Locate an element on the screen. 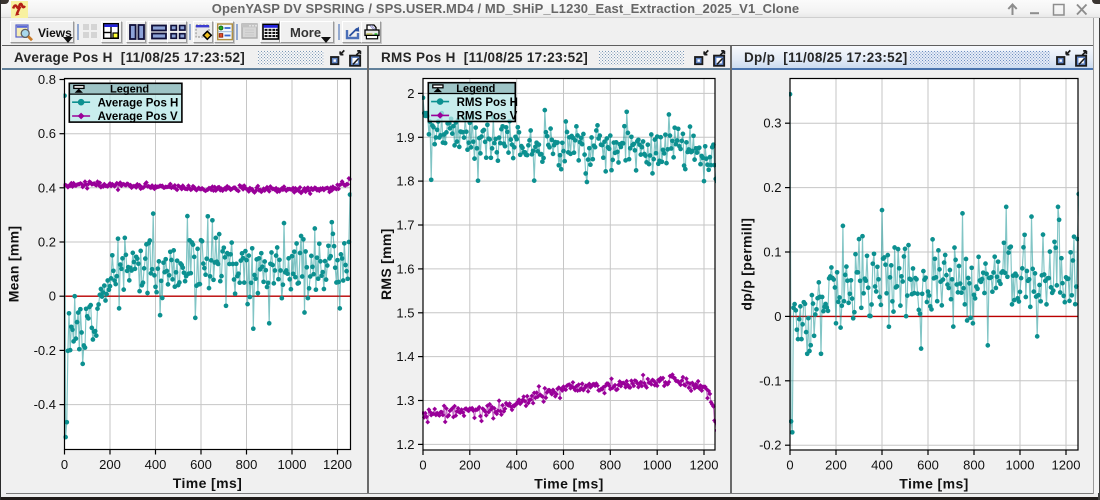  svg-text: 1.3 is located at coordinates (405, 400).